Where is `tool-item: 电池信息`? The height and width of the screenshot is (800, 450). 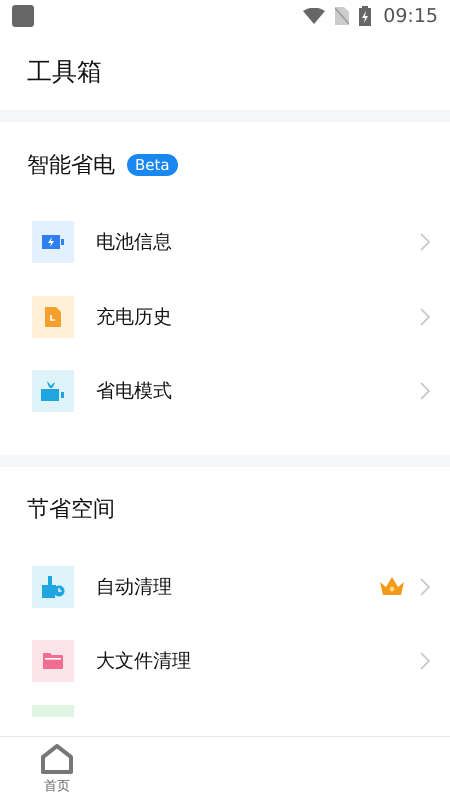 tool-item: 电池信息 is located at coordinates (225, 242).